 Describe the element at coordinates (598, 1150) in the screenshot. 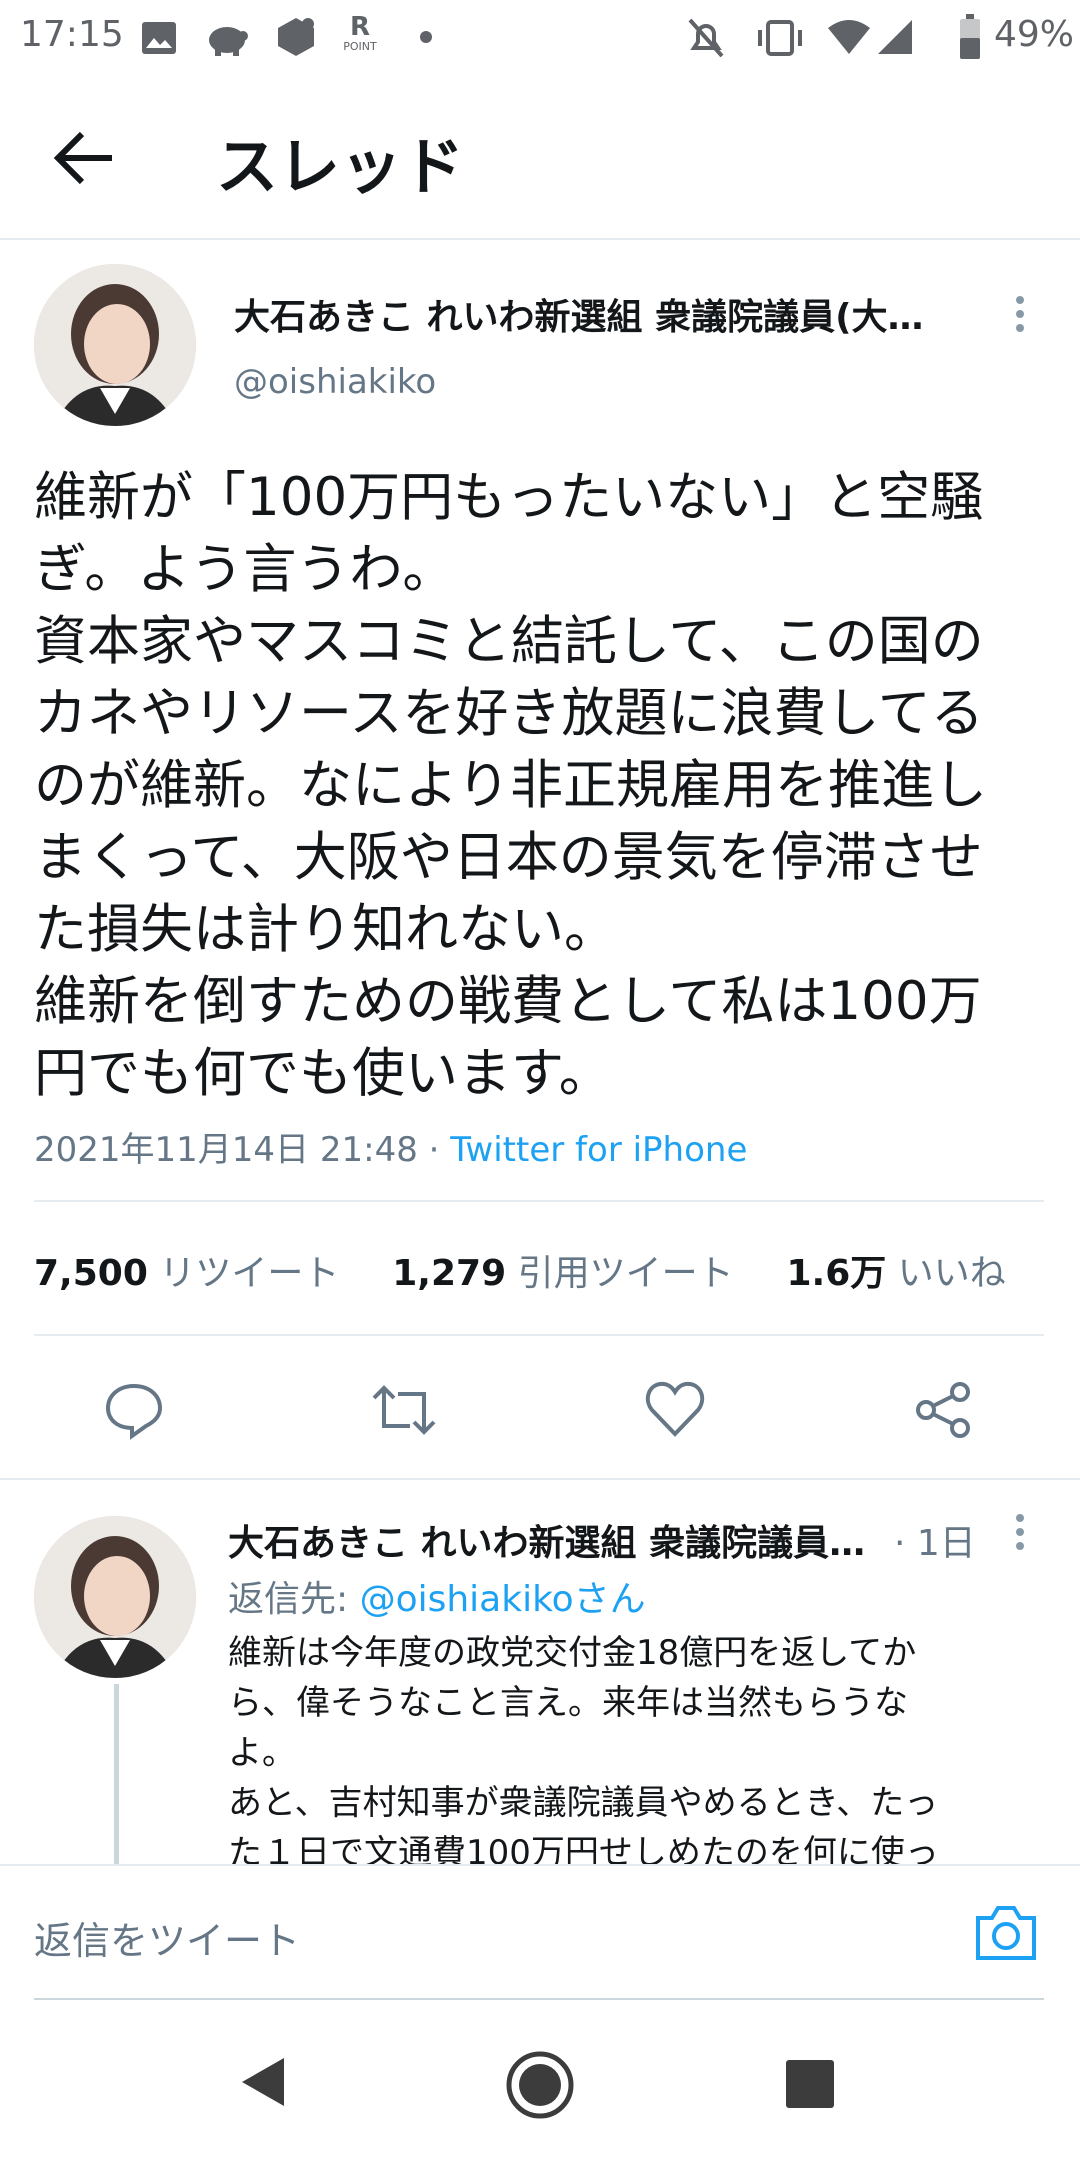

I see `tweet-source-link: Twitter for iPhone` at that location.